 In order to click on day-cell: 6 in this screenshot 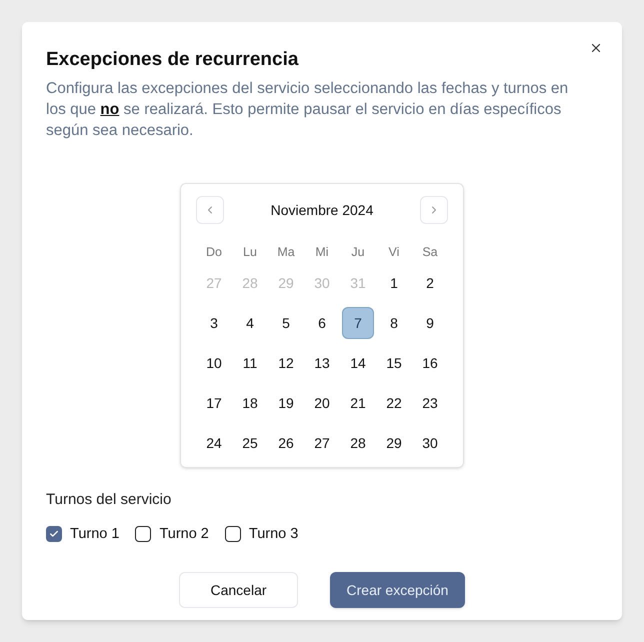, I will do `click(322, 323)`.